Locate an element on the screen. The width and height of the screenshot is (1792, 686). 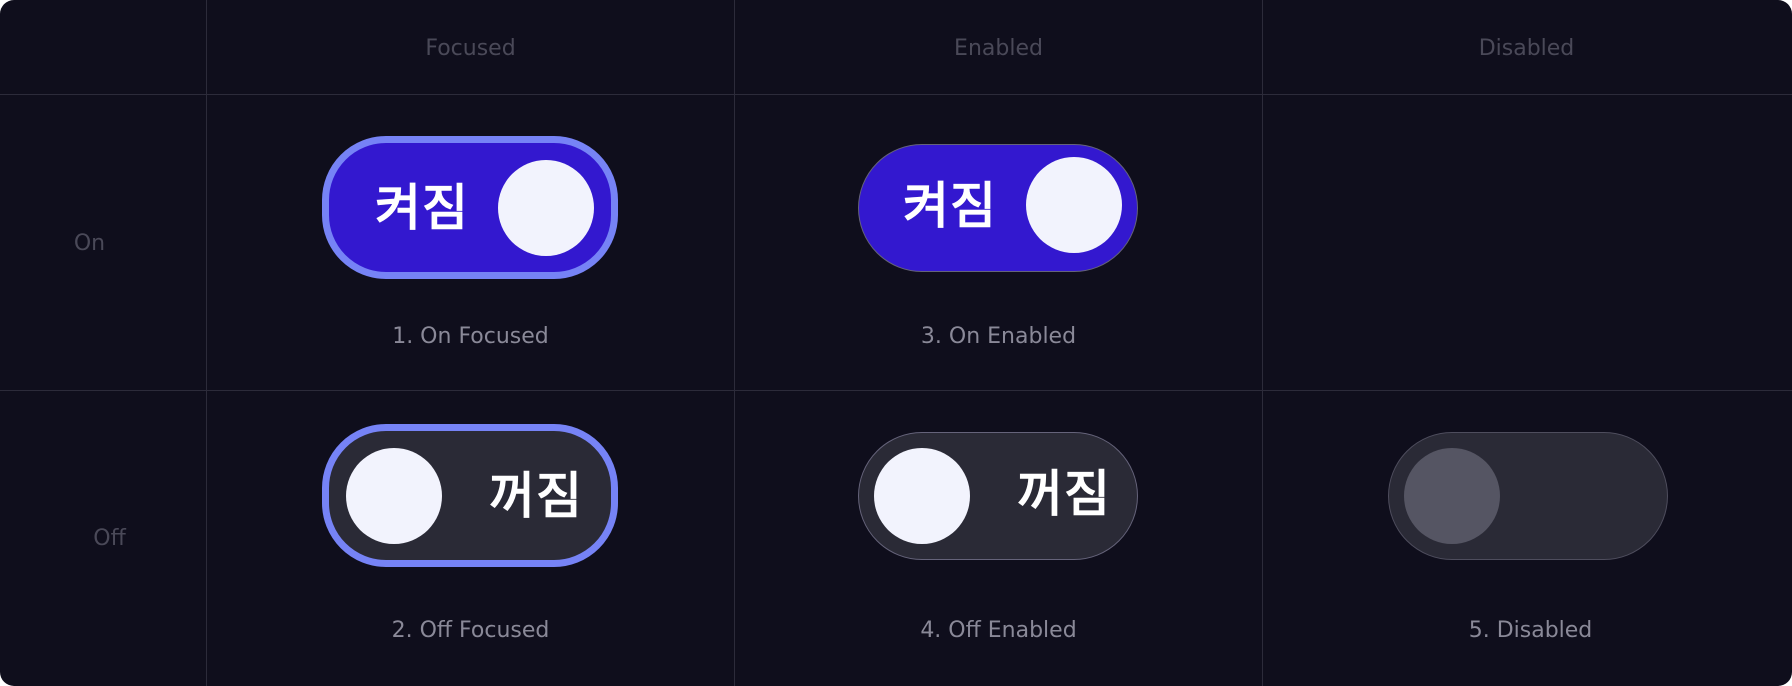
toggle-knob-disabled is located at coordinates (1452, 496).